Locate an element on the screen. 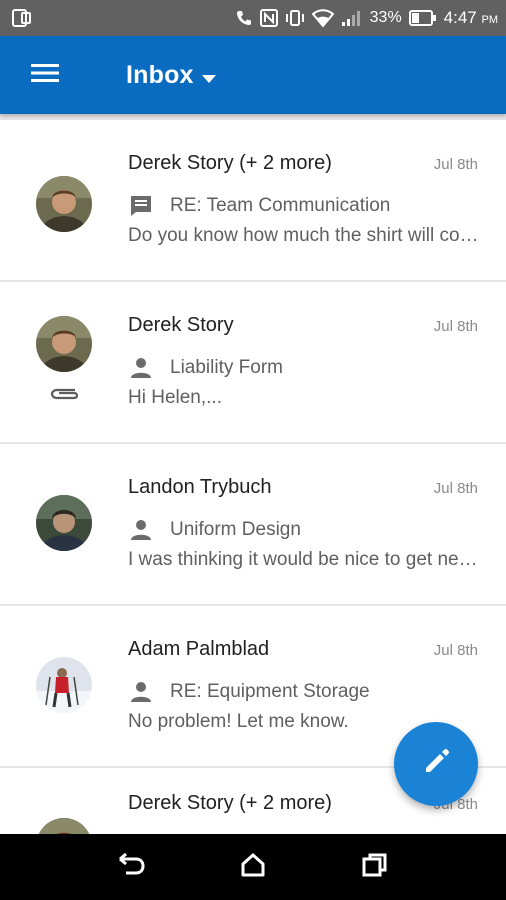 The width and height of the screenshot is (506, 900). message-subject: Uniform Design is located at coordinates (235, 529).